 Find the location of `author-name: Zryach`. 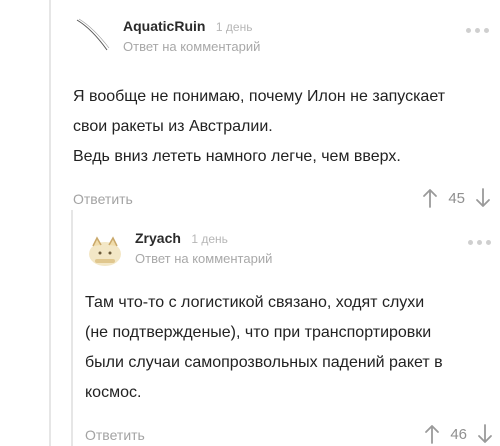

author-name: Zryach is located at coordinates (158, 238).